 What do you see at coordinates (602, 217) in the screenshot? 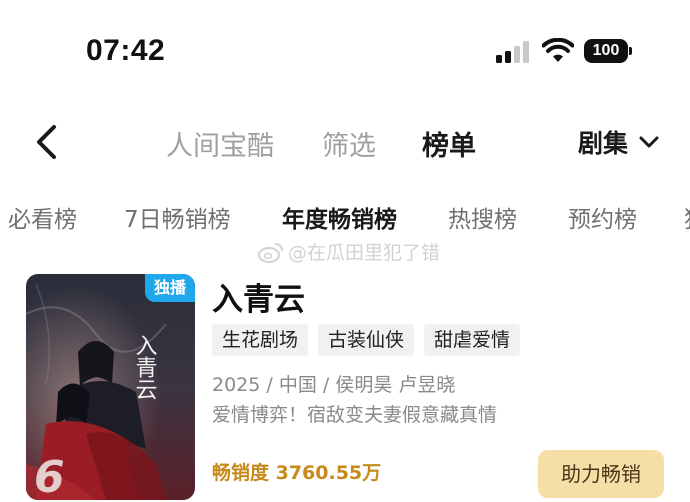
I see `sub-tab-reservation: 预约榜` at bounding box center [602, 217].